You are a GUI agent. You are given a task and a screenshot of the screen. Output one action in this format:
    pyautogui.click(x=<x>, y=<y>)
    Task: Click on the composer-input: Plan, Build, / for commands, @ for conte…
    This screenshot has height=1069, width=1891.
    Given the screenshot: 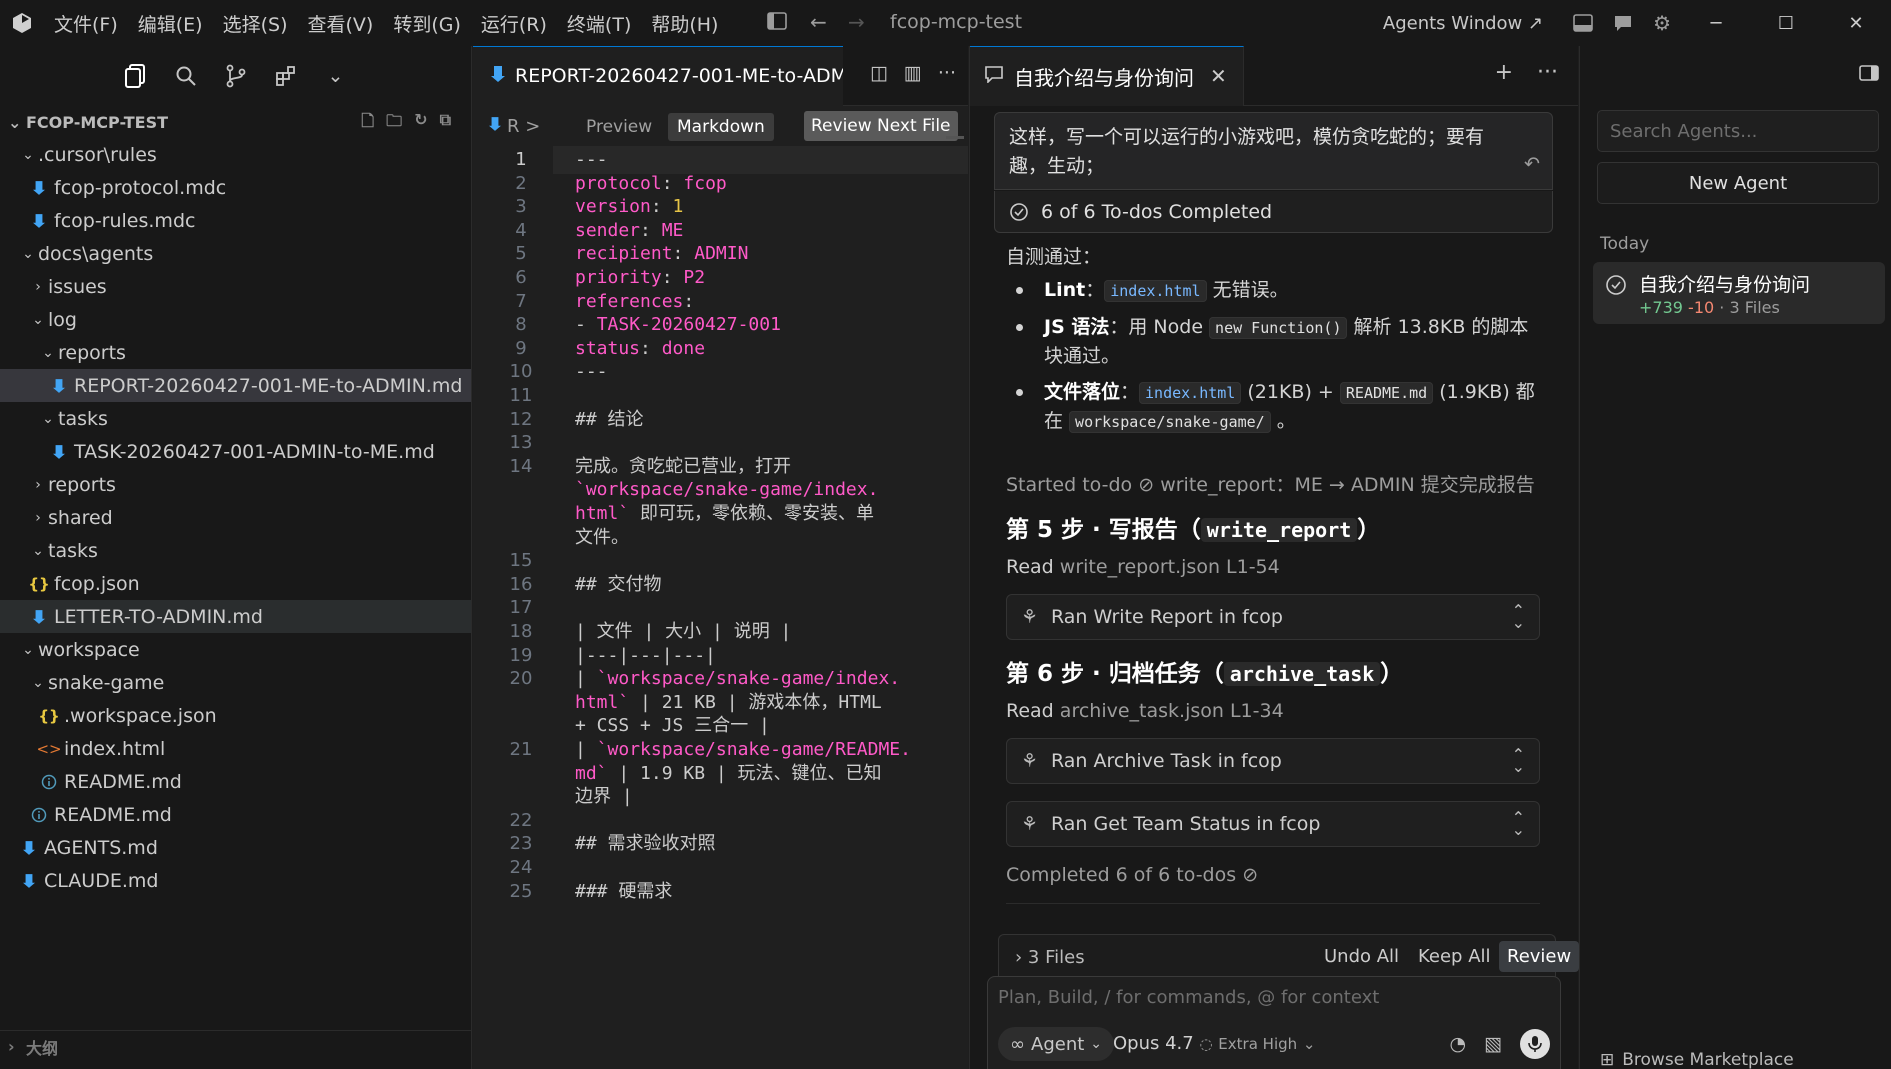 What is the action you would take?
    pyautogui.click(x=1188, y=997)
    